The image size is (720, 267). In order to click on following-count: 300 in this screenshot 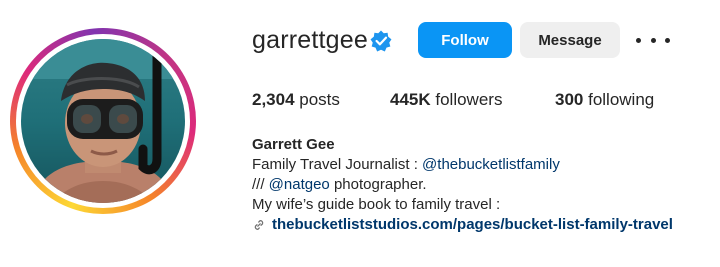, I will do `click(569, 99)`.